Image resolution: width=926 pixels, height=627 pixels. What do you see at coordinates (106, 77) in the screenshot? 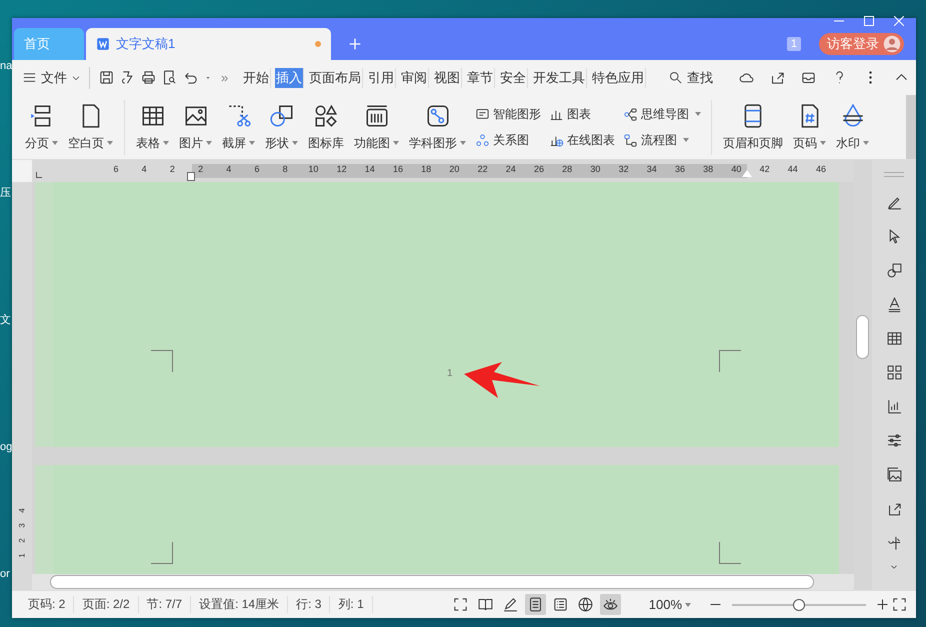
I see `save-icon` at bounding box center [106, 77].